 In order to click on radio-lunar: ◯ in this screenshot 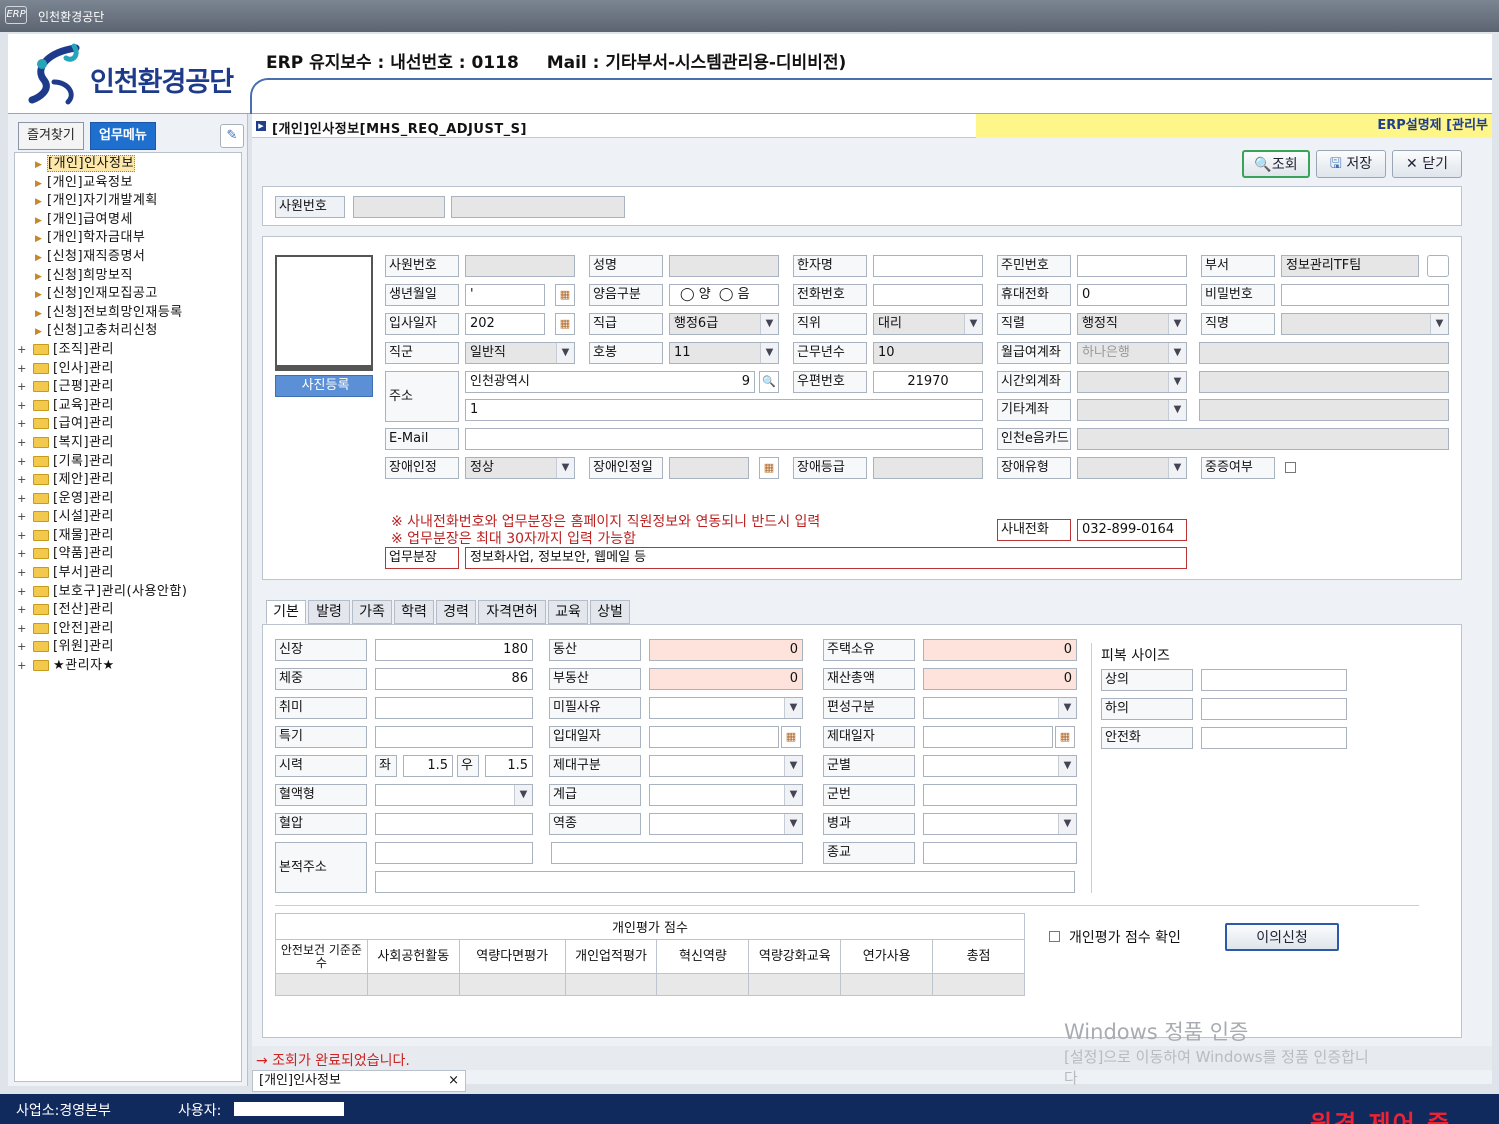, I will do `click(728, 294)`.